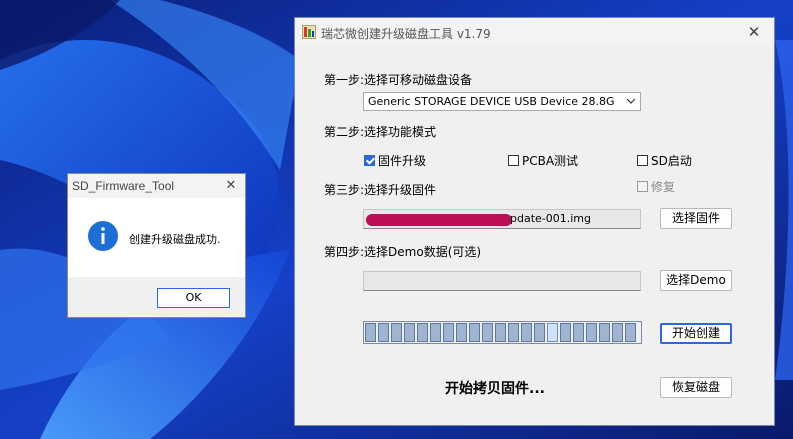  What do you see at coordinates (551, 218) in the screenshot?
I see `firmware-path-text: pdate-001.img` at bounding box center [551, 218].